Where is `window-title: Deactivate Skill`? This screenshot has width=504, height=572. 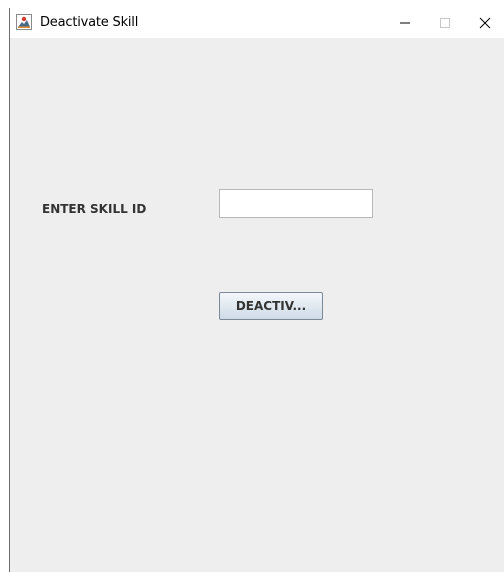 window-title: Deactivate Skill is located at coordinates (89, 22).